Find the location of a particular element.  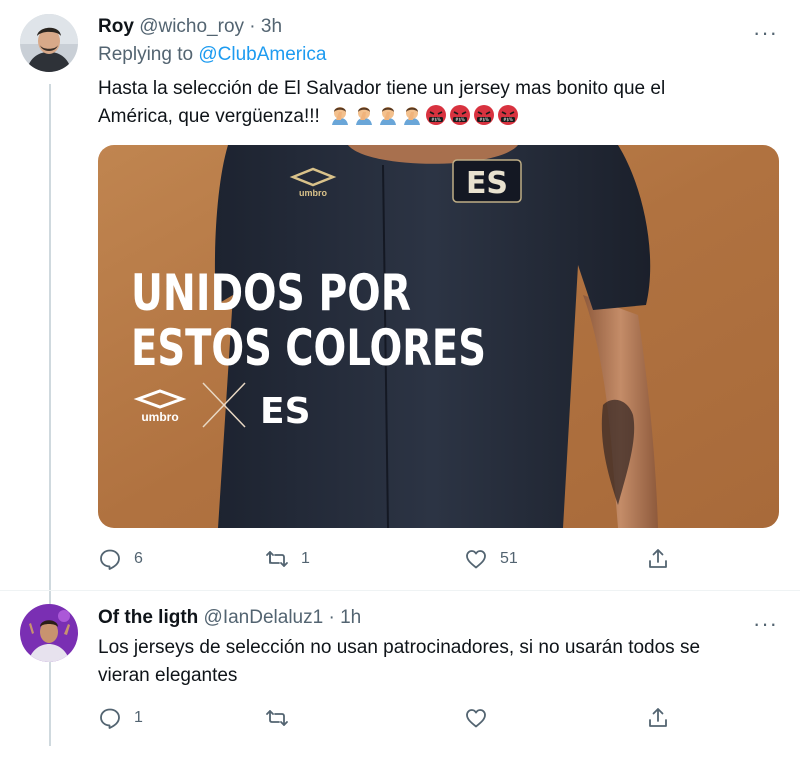

reply-button: 1 is located at coordinates (120, 718).